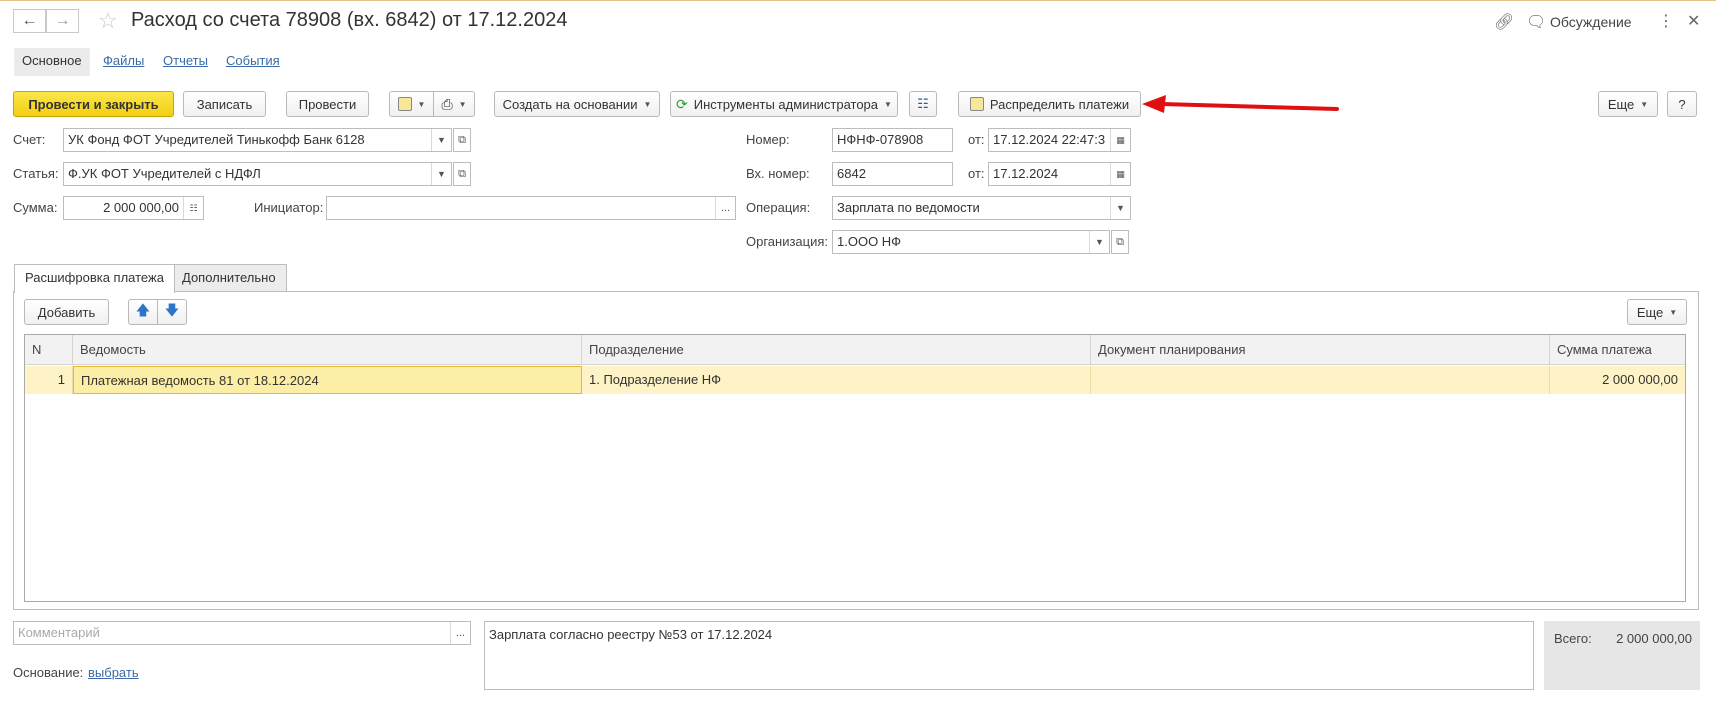  Describe the element at coordinates (1654, 638) in the screenshot. I see `total-value: 2 000 000,00` at that location.